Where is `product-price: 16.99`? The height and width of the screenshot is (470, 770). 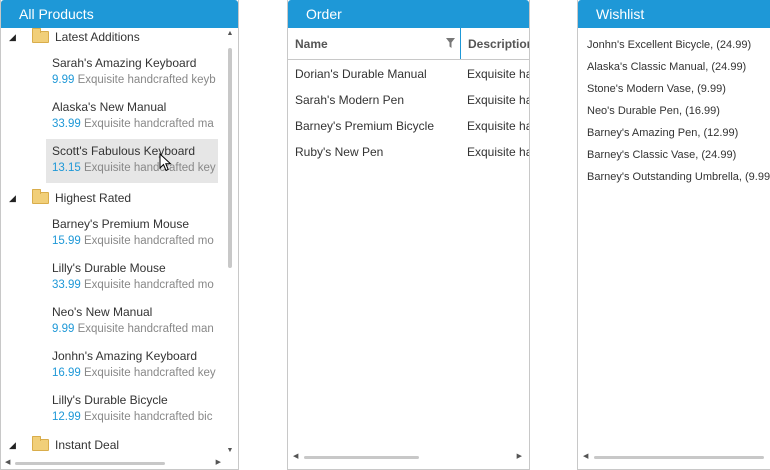 product-price: 16.99 is located at coordinates (66, 373).